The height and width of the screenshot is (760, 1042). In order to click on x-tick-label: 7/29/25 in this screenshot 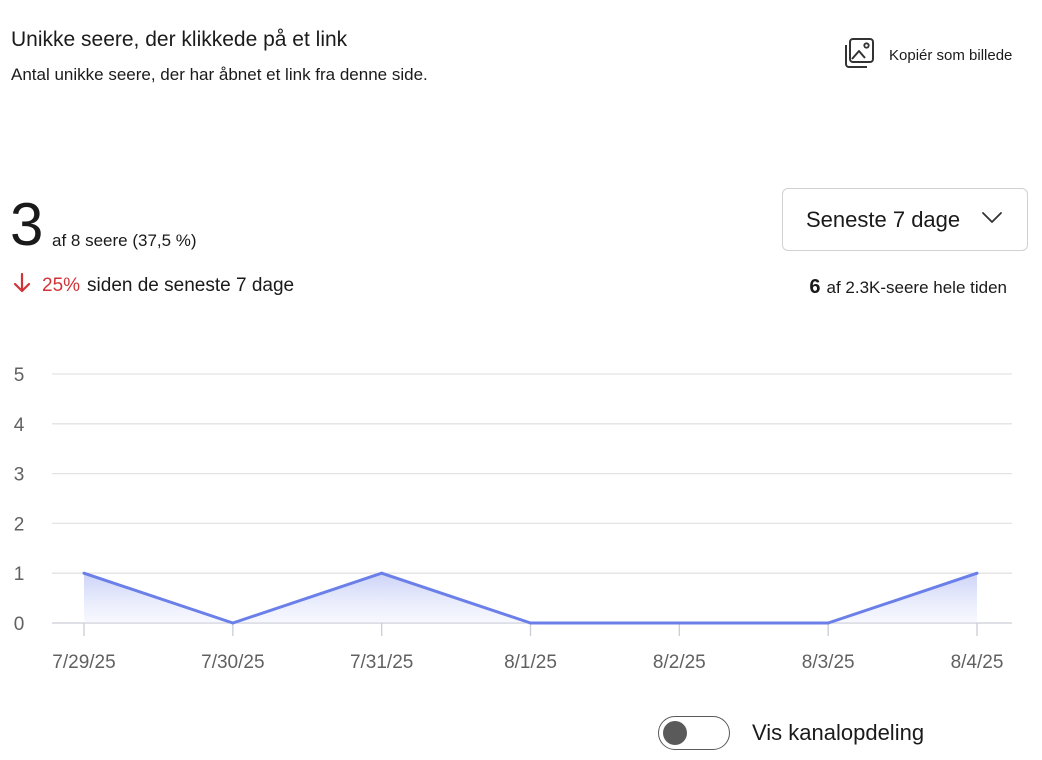, I will do `click(83, 662)`.